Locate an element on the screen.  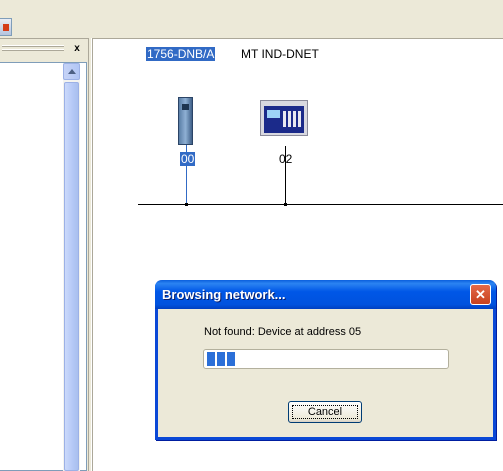
close-icon: x is located at coordinates (77, 48).